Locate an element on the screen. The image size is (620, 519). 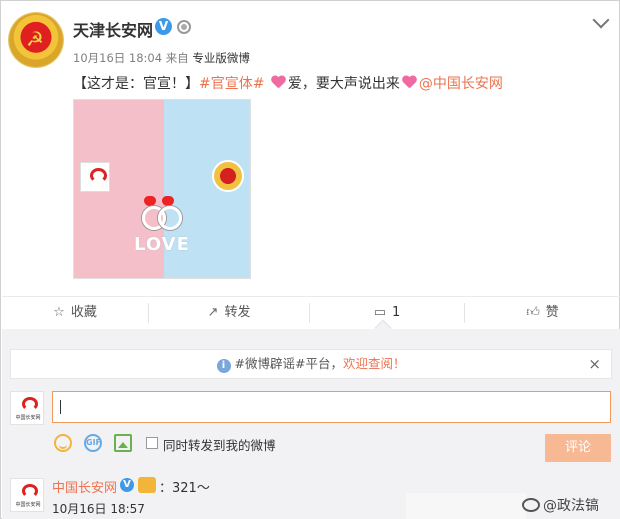
commenter-name: 中国长安网 is located at coordinates (84, 486).